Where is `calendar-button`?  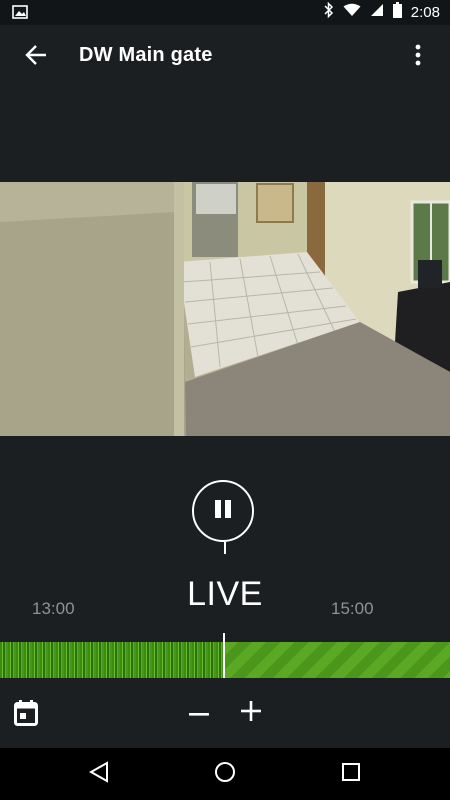 calendar-button is located at coordinates (27, 713).